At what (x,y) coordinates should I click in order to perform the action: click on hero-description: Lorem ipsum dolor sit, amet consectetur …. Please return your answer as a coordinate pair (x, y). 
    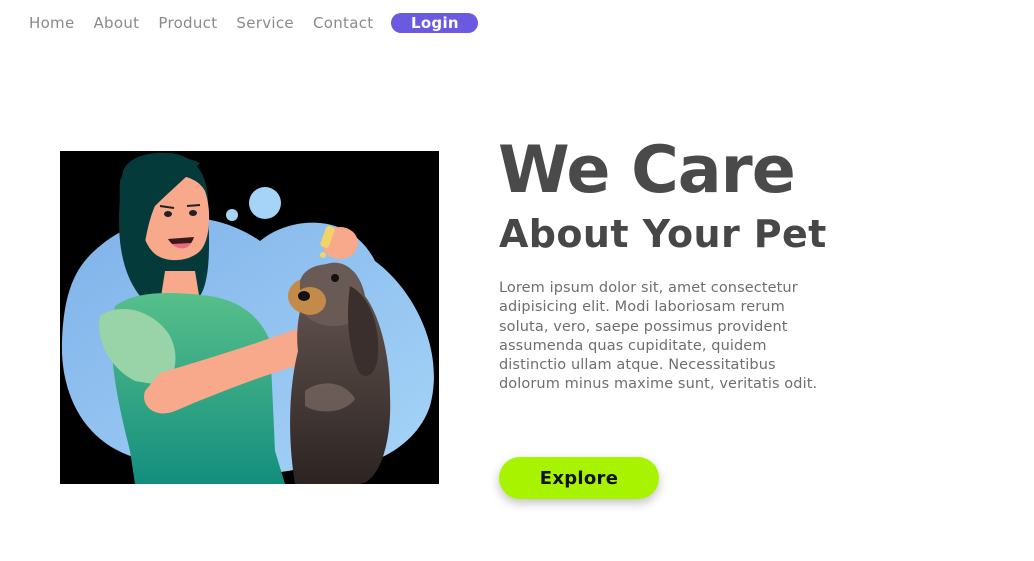
    Looking at the image, I should click on (658, 336).